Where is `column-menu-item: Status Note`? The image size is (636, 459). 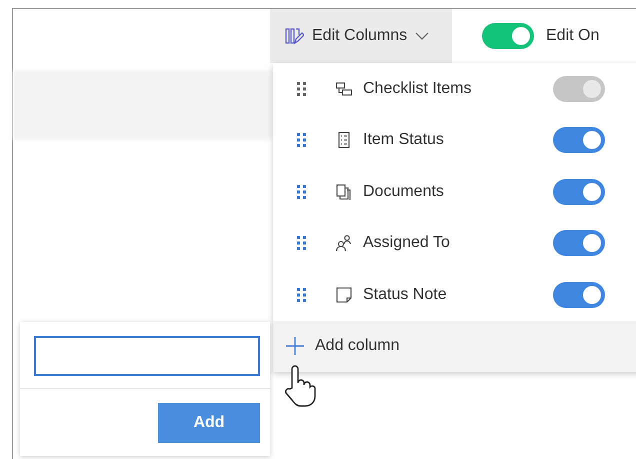 column-menu-item: Status Note is located at coordinates (454, 294).